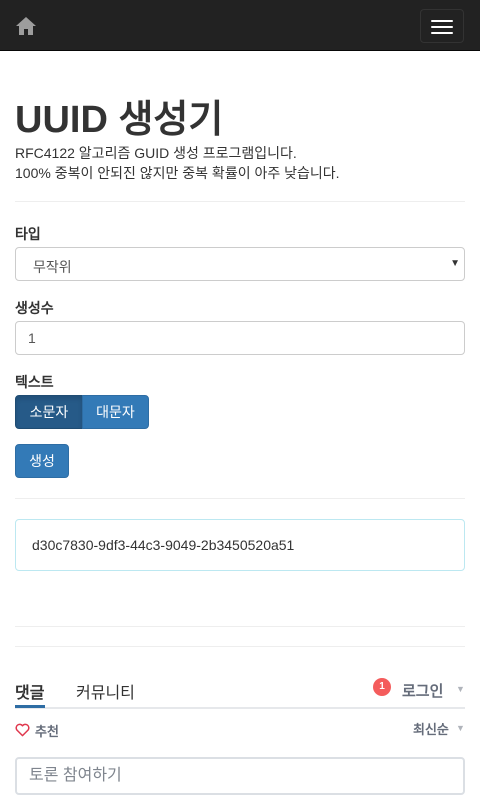  I want to click on top-navbar, so click(240, 25).